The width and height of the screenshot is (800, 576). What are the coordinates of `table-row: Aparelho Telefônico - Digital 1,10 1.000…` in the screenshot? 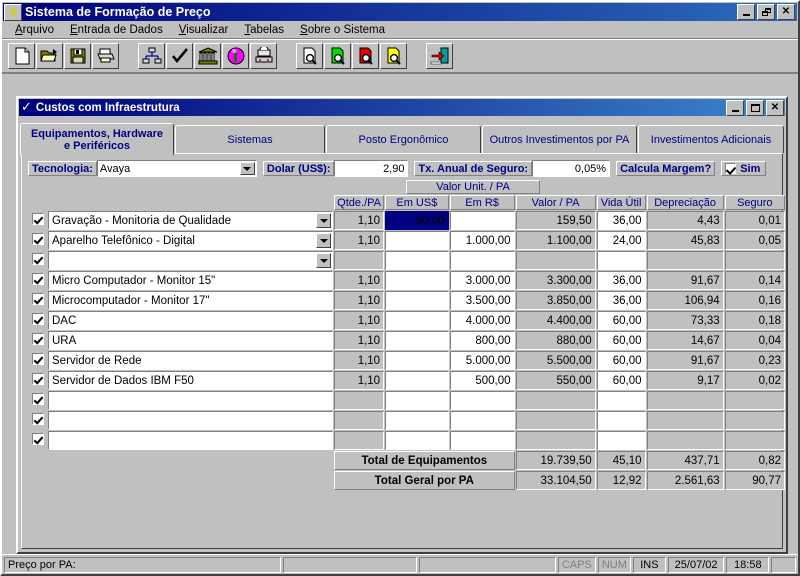 It's located at (407, 240).